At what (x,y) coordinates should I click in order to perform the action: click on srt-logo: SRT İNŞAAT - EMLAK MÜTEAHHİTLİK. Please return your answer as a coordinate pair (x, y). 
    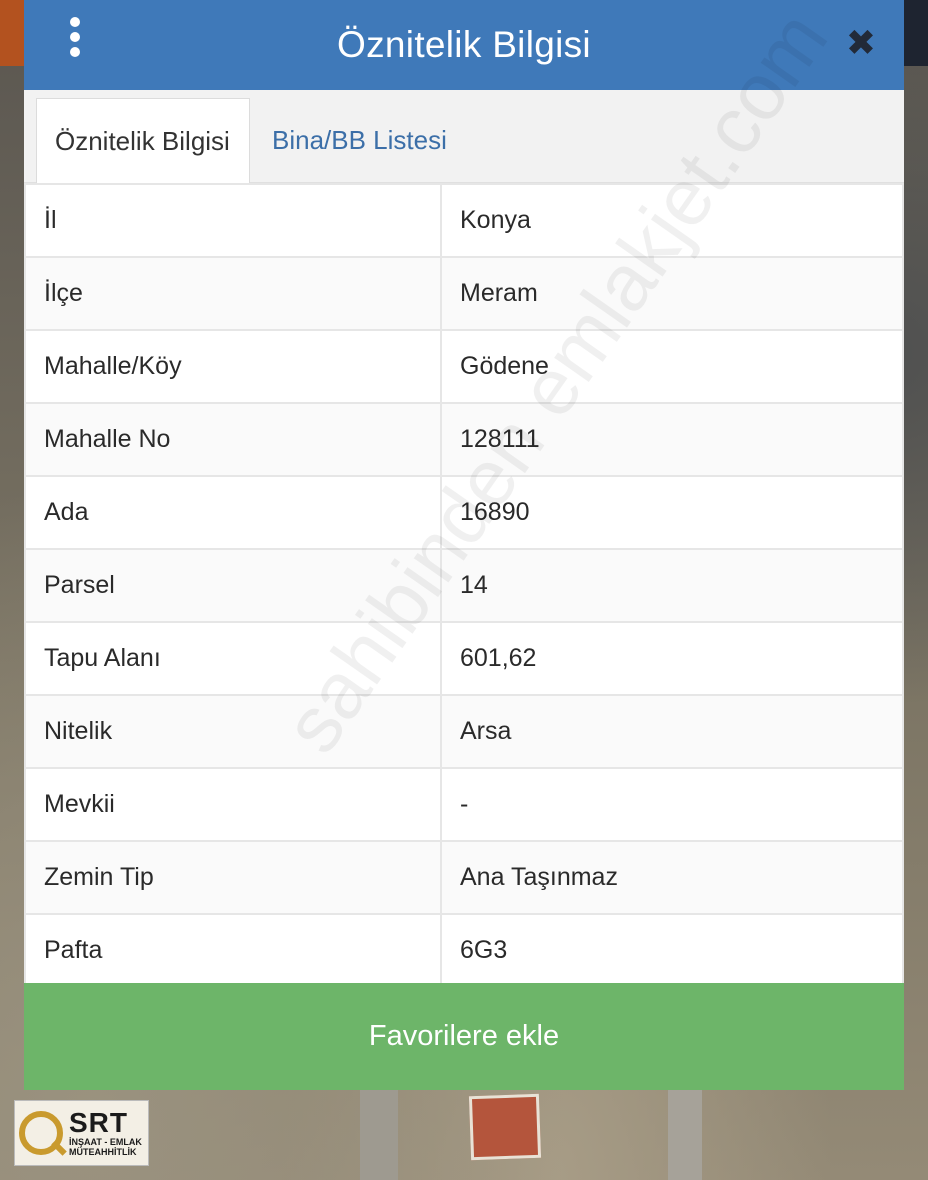
    Looking at the image, I should click on (81, 1133).